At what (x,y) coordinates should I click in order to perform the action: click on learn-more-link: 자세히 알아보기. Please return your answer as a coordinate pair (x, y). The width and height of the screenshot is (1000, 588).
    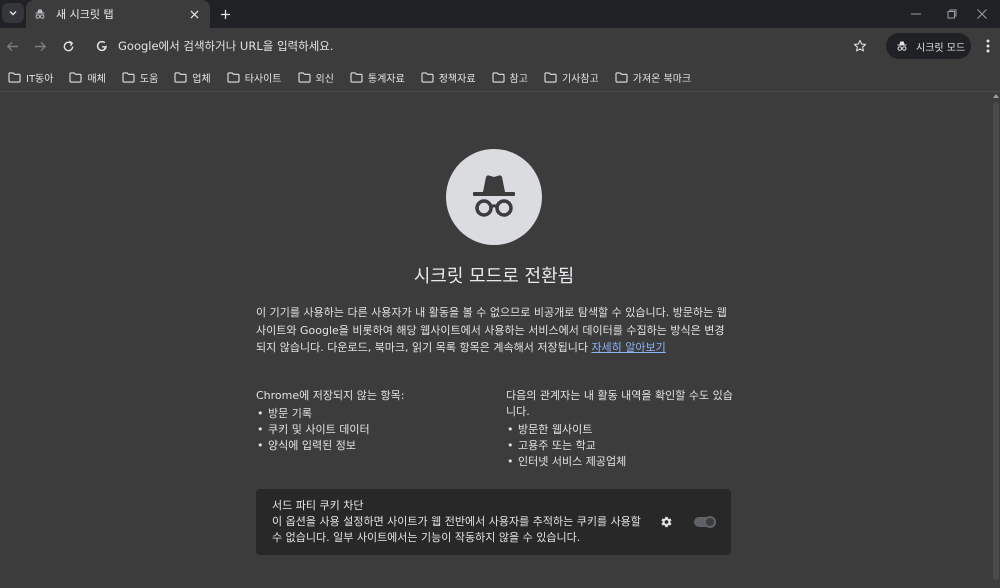
    Looking at the image, I should click on (628, 347).